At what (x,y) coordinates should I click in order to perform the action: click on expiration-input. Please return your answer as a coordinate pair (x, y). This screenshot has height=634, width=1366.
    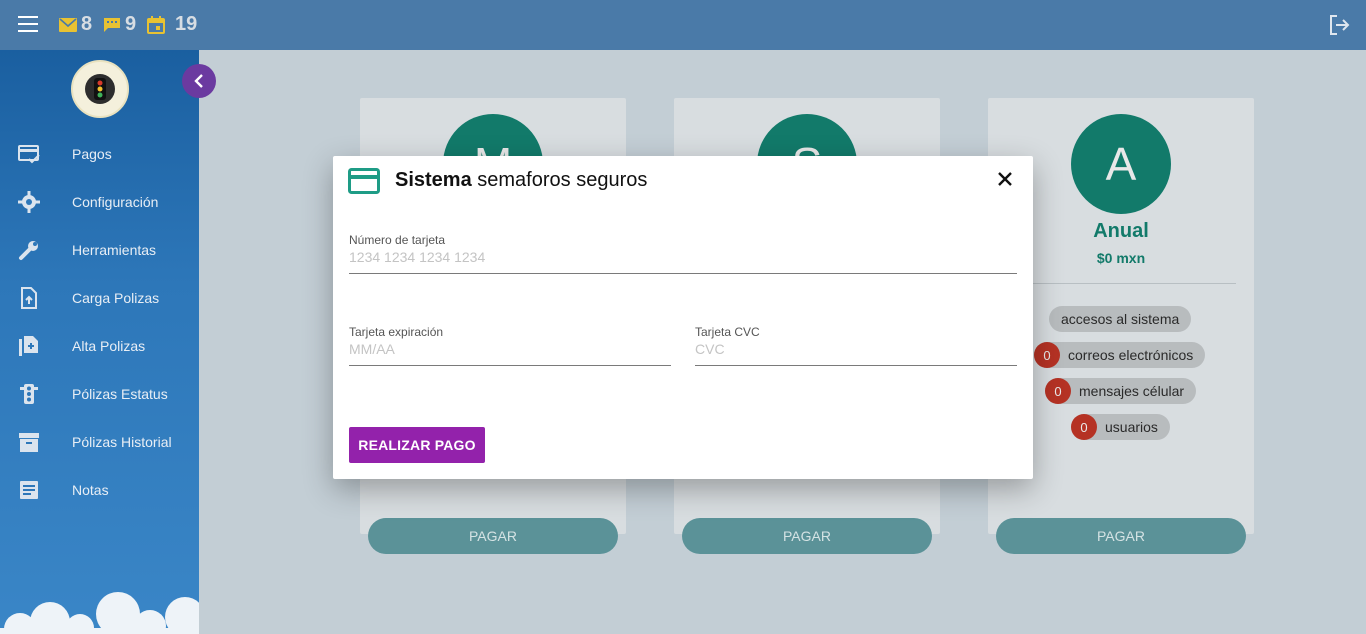
    Looking at the image, I should click on (510, 352).